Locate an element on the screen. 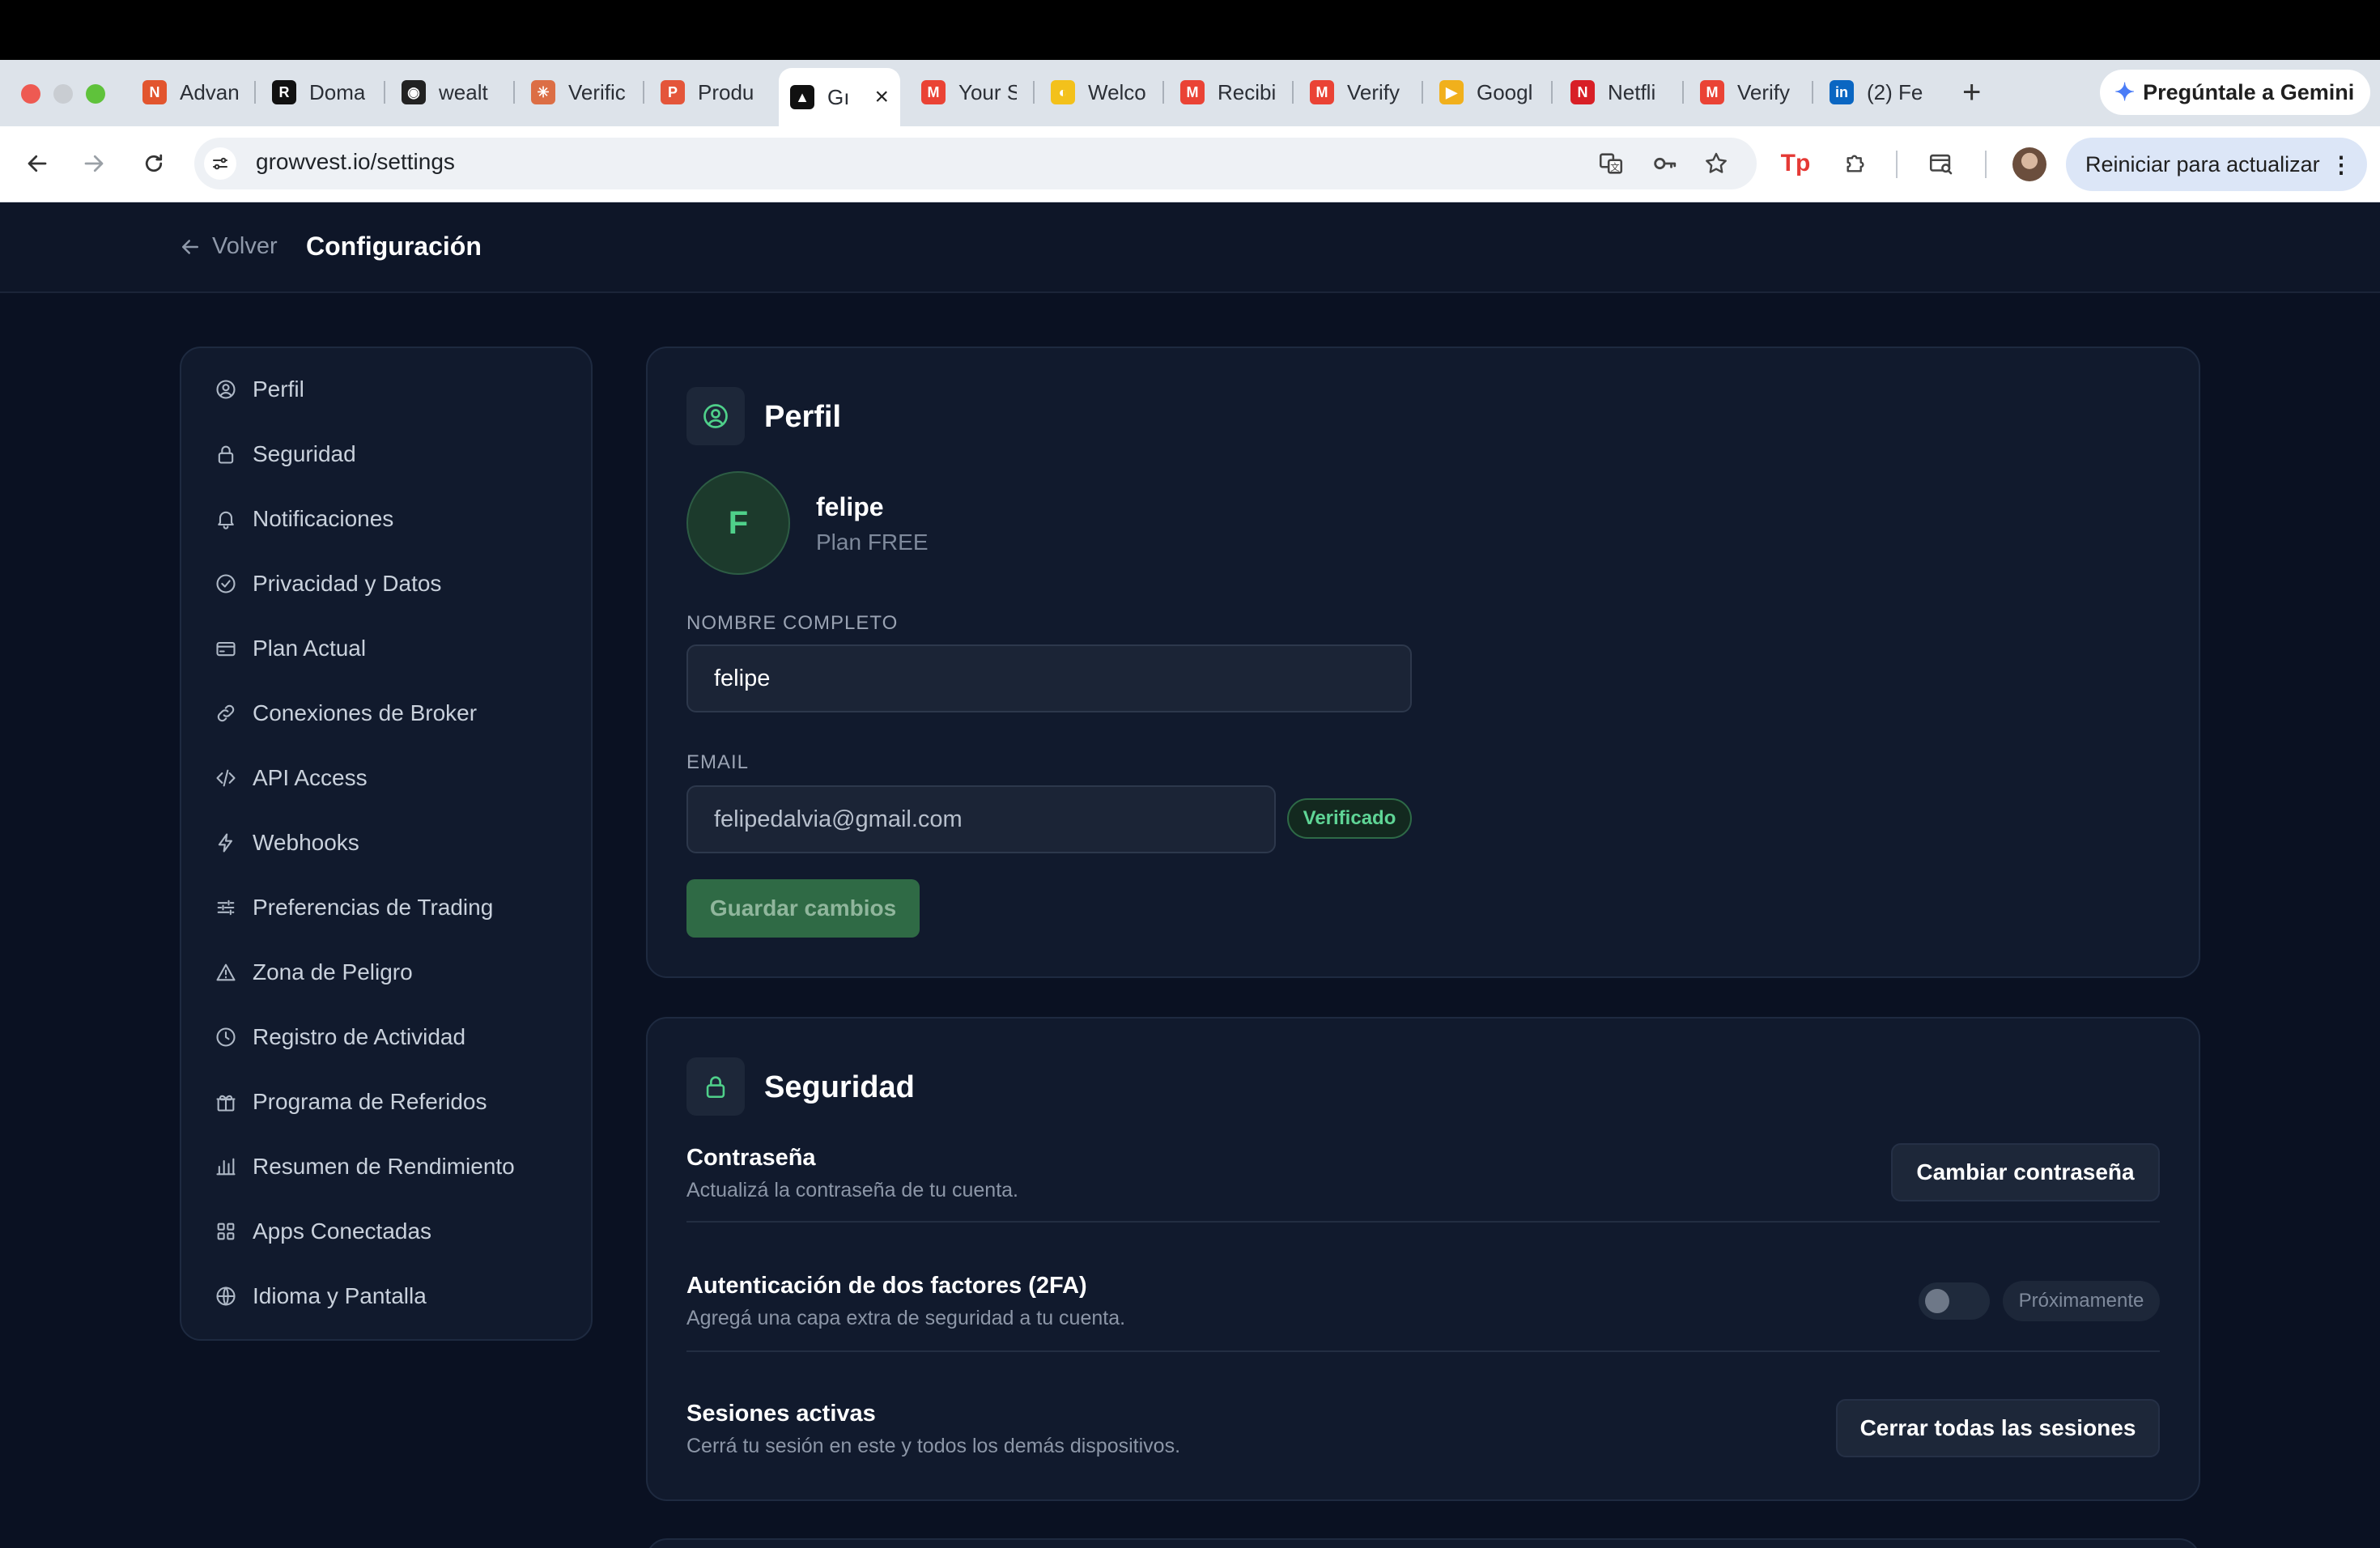  bar-chart-icon is located at coordinates (226, 1167).